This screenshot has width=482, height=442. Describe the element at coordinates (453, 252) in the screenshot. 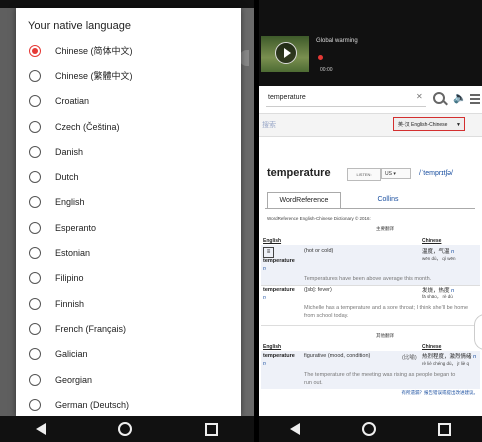

I see `entry-chinese-pos: n` at that location.